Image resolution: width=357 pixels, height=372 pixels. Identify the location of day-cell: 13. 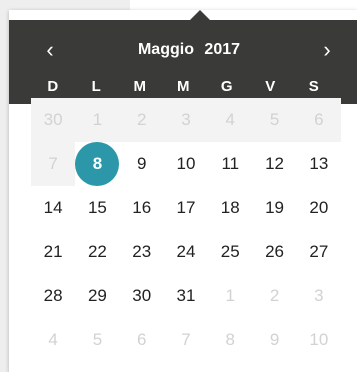
(319, 164).